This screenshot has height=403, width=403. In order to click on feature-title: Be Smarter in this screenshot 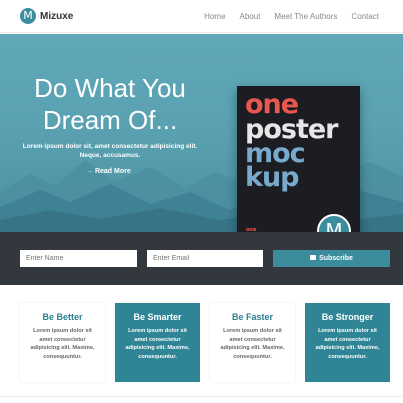, I will do `click(157, 317)`.